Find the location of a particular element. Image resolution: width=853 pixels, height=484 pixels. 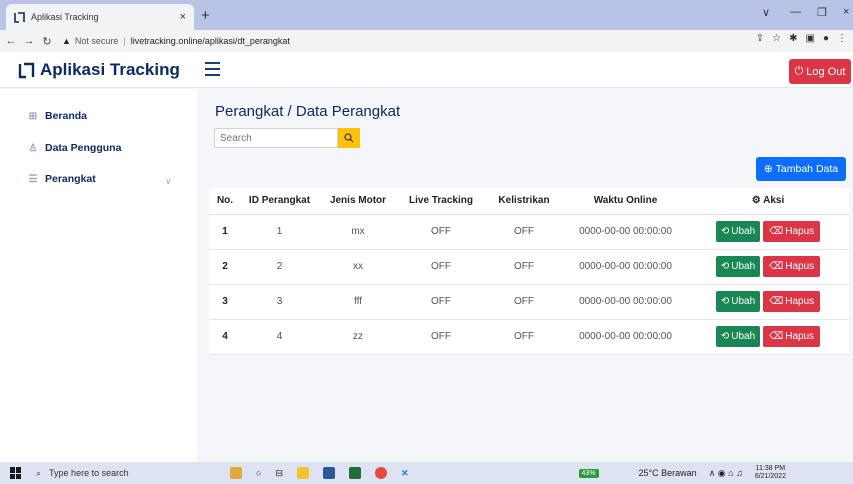

settings-icon: ⚙ is located at coordinates (757, 201).